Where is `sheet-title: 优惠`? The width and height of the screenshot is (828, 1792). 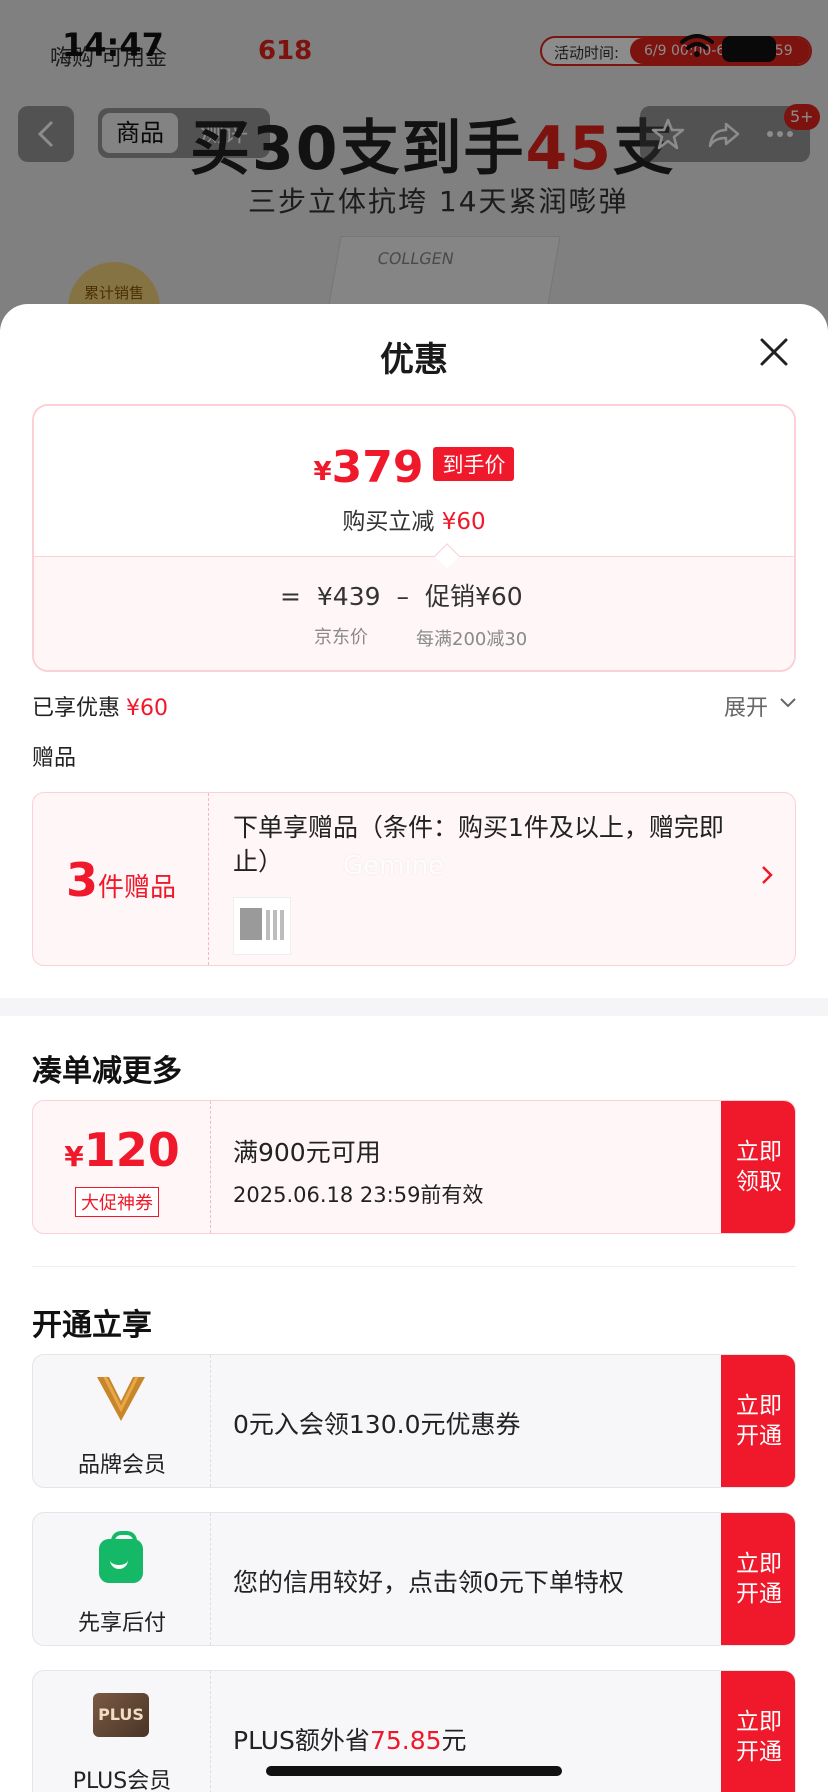
sheet-title: 优惠 is located at coordinates (414, 360).